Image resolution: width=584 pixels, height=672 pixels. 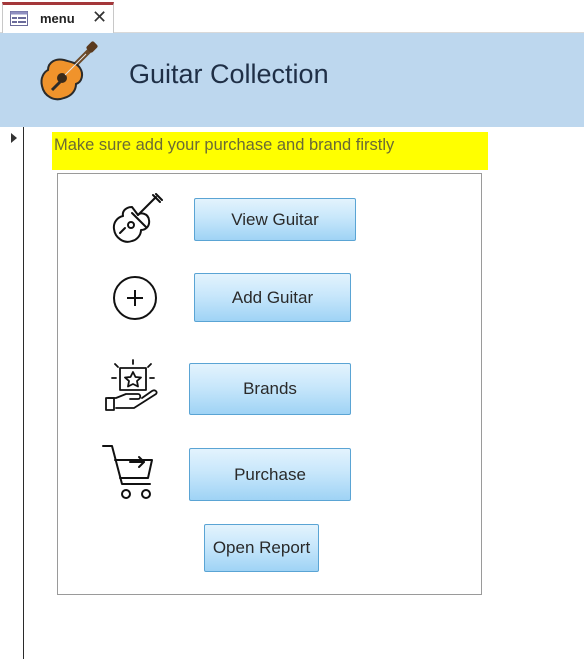 What do you see at coordinates (261, 548) in the screenshot?
I see `open-report-button: Open Report` at bounding box center [261, 548].